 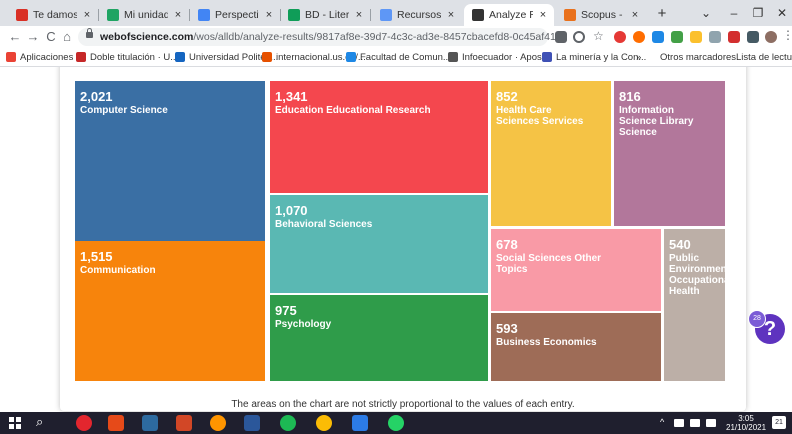 What do you see at coordinates (639, 37) in the screenshot?
I see `extension-opera-icon` at bounding box center [639, 37].